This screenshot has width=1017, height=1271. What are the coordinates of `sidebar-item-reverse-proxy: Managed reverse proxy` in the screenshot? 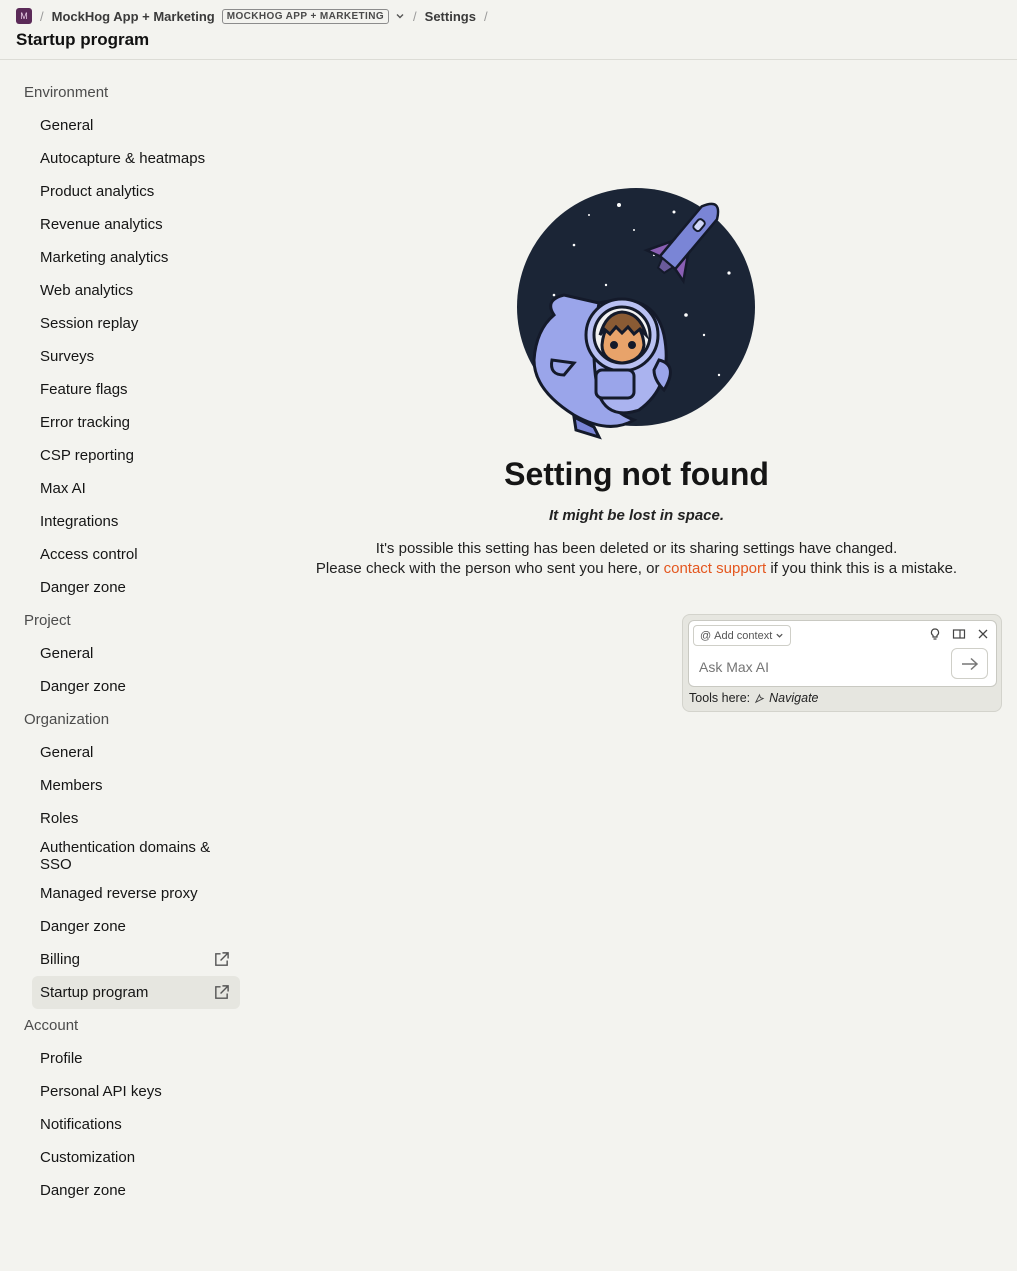 It's located at (132, 893).